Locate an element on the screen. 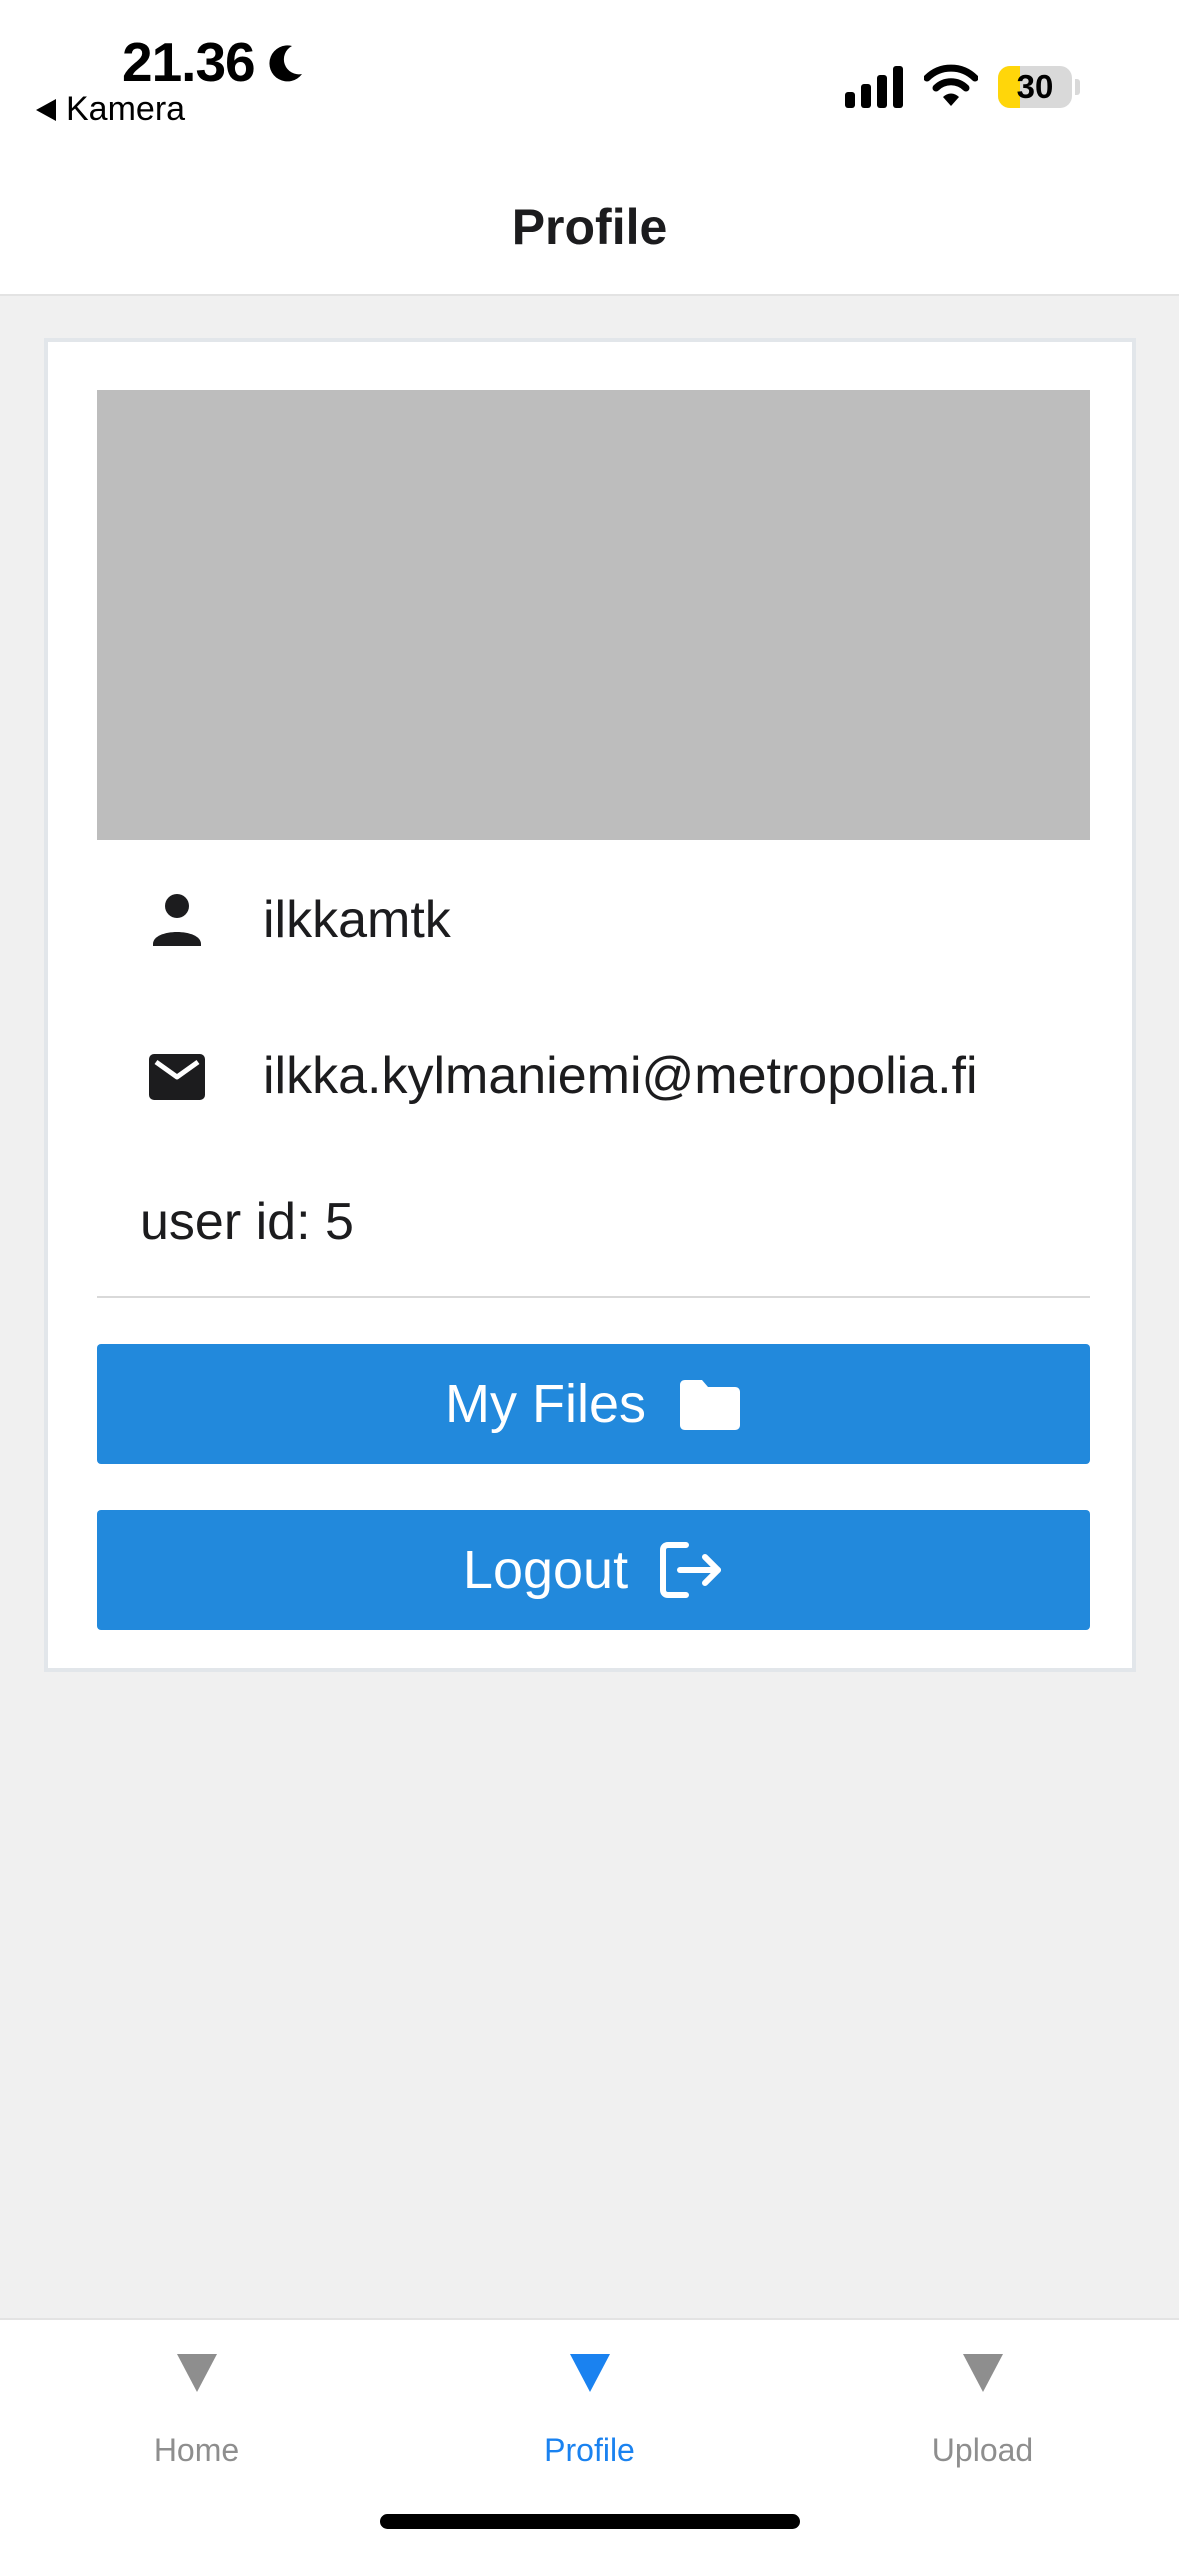 The width and height of the screenshot is (1179, 2558). navigation-header: Profile is located at coordinates (589, 233).